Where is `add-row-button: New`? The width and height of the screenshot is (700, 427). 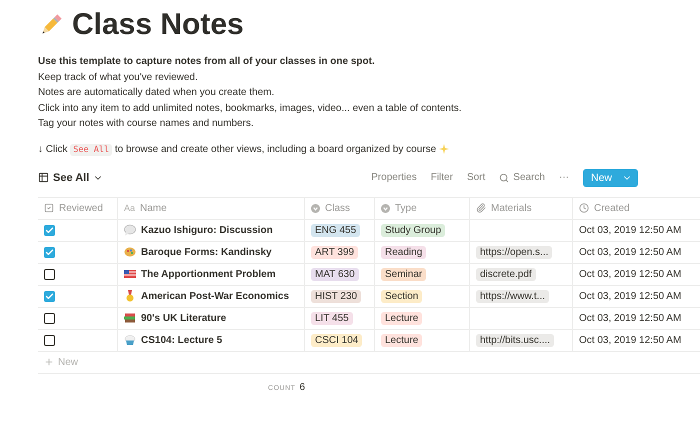 add-row-button: New is located at coordinates (369, 363).